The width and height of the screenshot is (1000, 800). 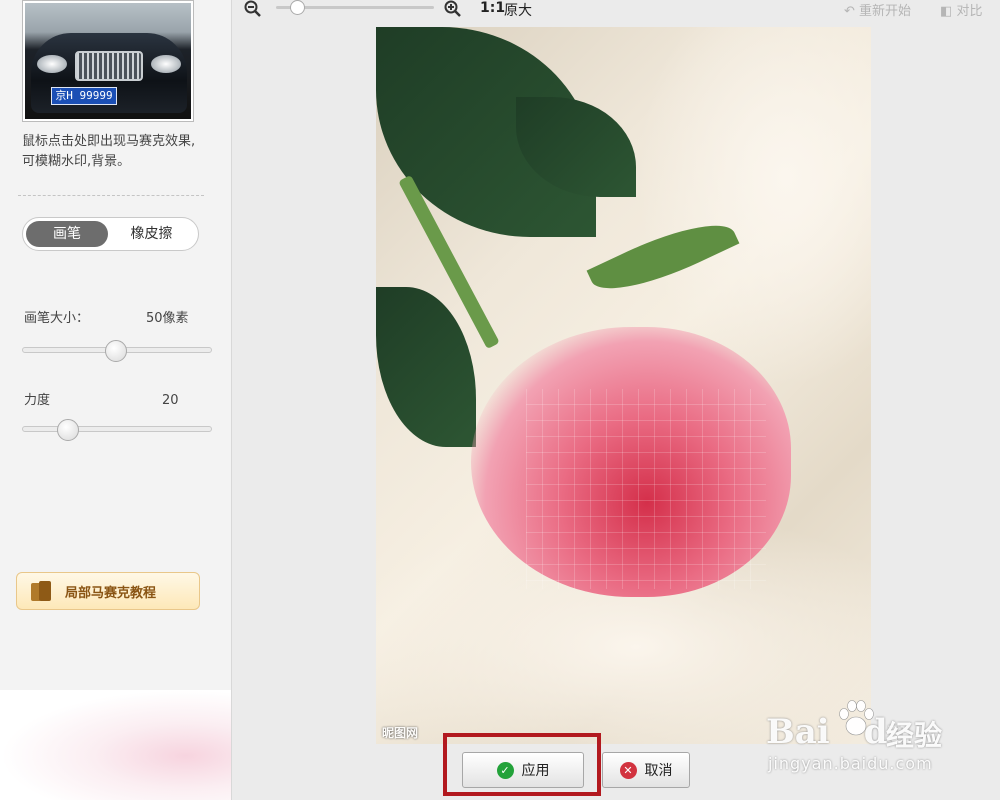 I want to click on apply-button: ✓ 应用, so click(x=523, y=770).